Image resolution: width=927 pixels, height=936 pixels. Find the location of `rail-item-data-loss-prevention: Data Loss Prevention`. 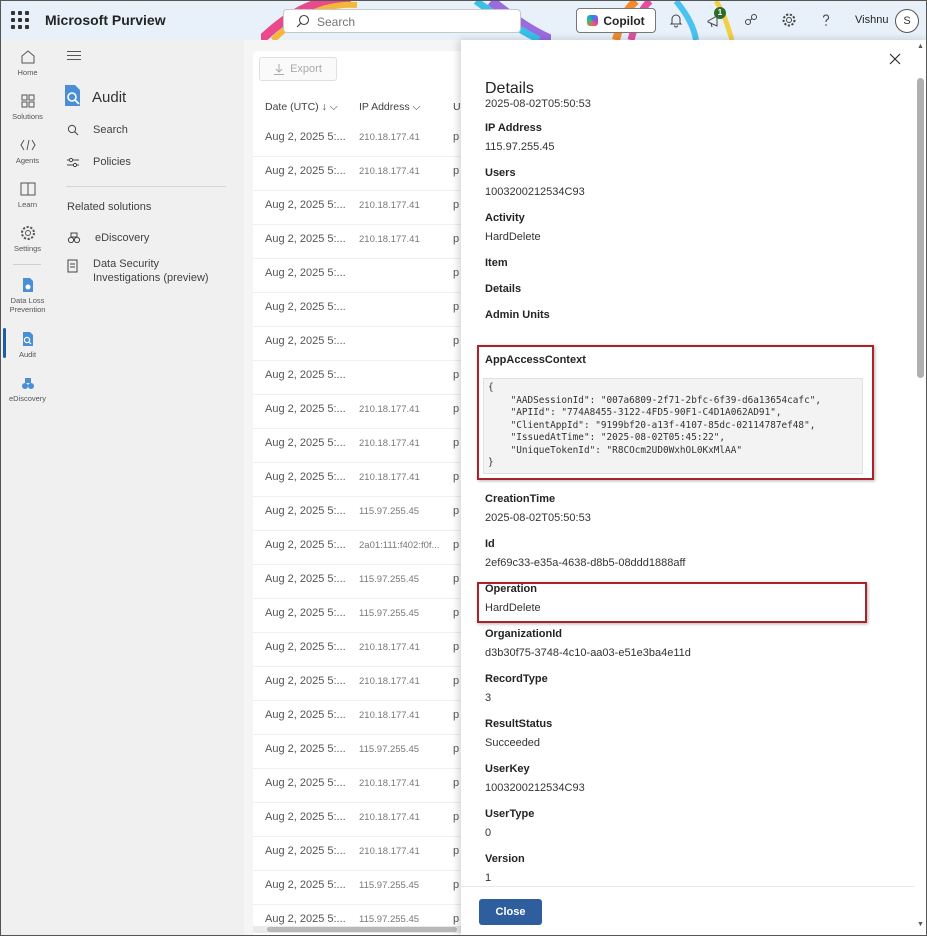

rail-item-data-loss-prevention: Data Loss Prevention is located at coordinates (27, 295).